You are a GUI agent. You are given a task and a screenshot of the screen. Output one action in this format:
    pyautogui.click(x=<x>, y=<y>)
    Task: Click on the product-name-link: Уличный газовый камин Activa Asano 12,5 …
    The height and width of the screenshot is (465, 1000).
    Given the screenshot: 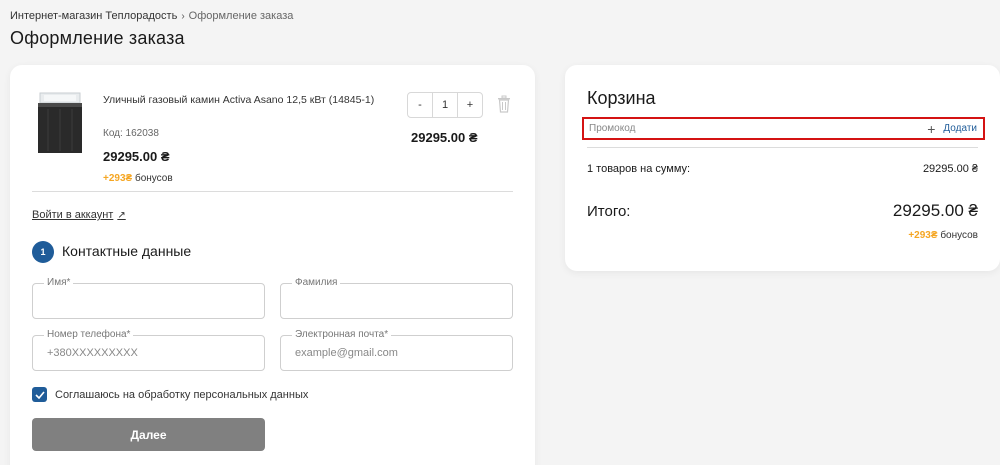 What is the action you would take?
    pyautogui.click(x=243, y=100)
    